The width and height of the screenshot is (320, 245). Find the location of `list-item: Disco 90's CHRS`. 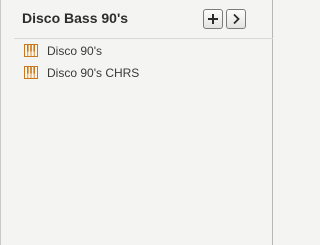

list-item: Disco 90's CHRS is located at coordinates (136, 73).